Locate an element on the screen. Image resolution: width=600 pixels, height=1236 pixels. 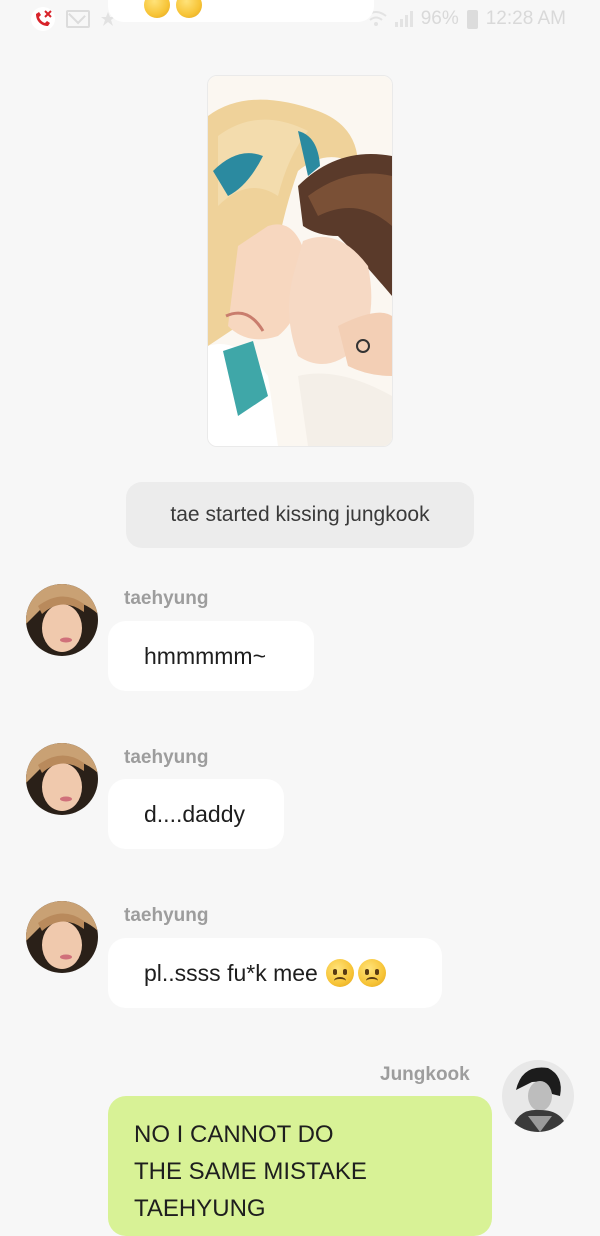
status-left-icons is located at coordinates (73, 19).